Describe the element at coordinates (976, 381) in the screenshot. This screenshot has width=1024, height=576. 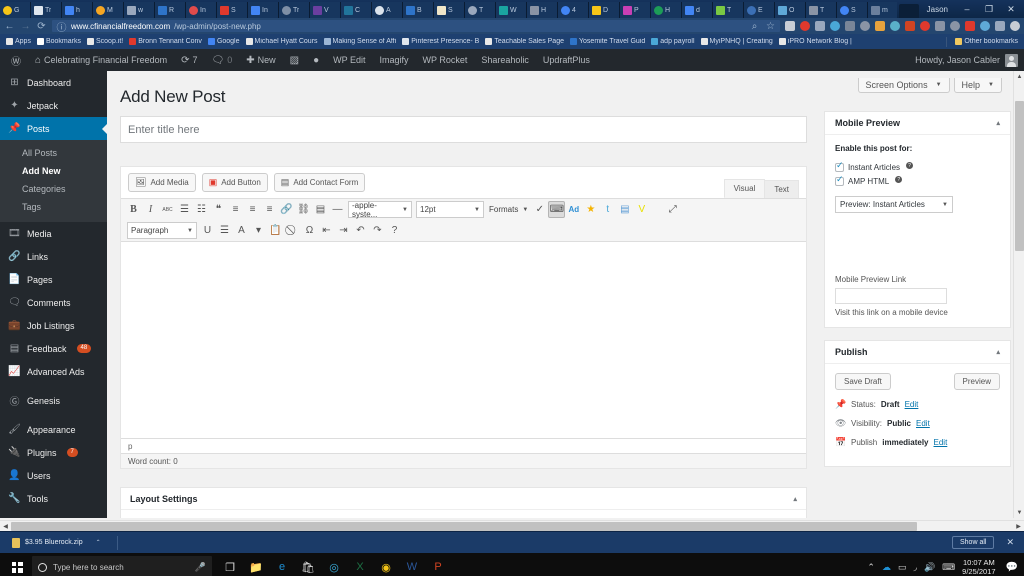
I see `preview-button: Preview` at that location.